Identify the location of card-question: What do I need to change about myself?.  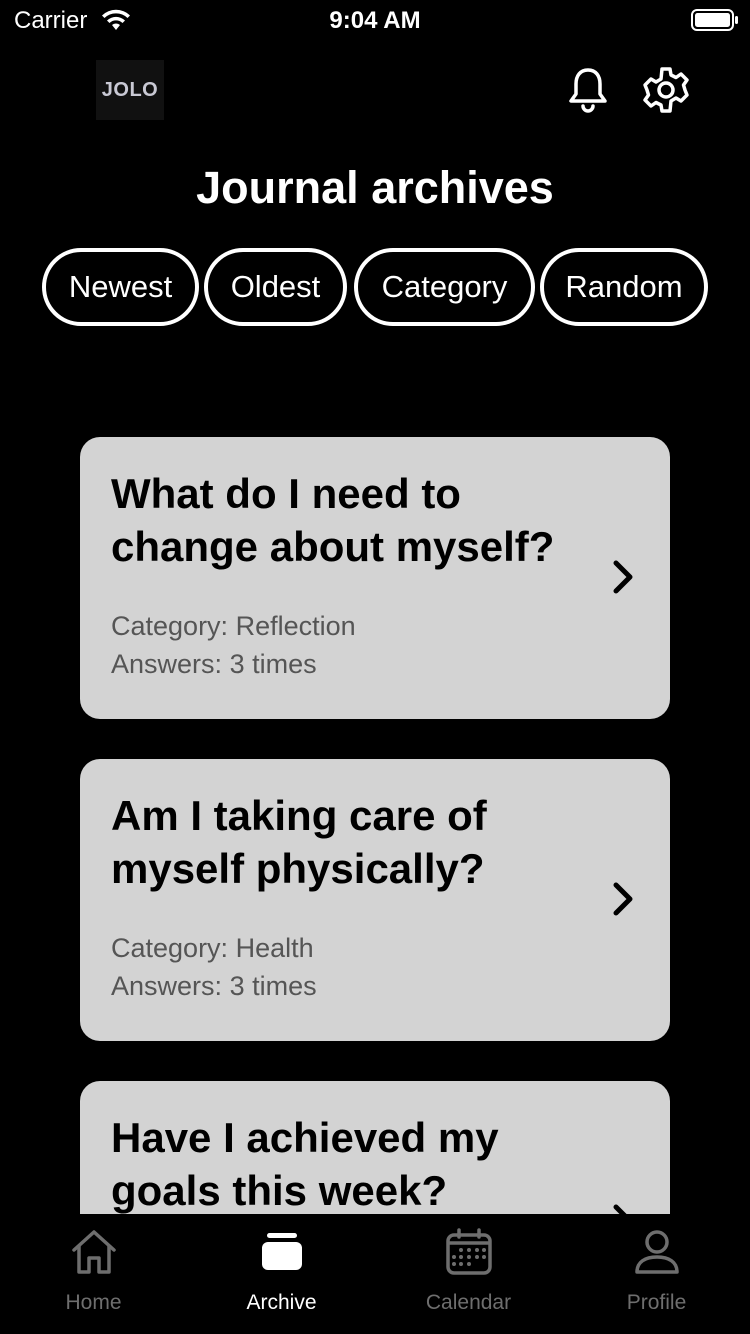
(333, 520).